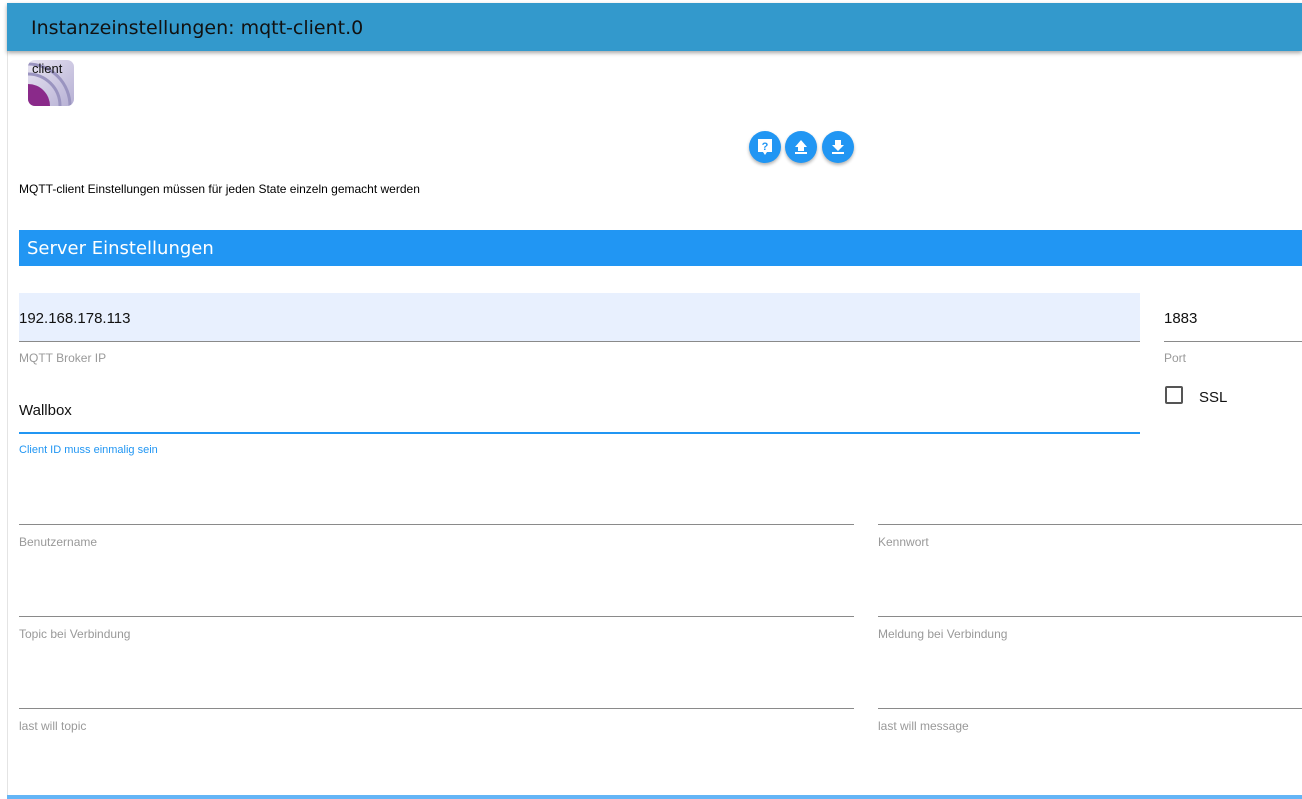 This screenshot has height=799, width=1302. I want to click on broker-ip-input: 192.168.178.113, so click(579, 317).